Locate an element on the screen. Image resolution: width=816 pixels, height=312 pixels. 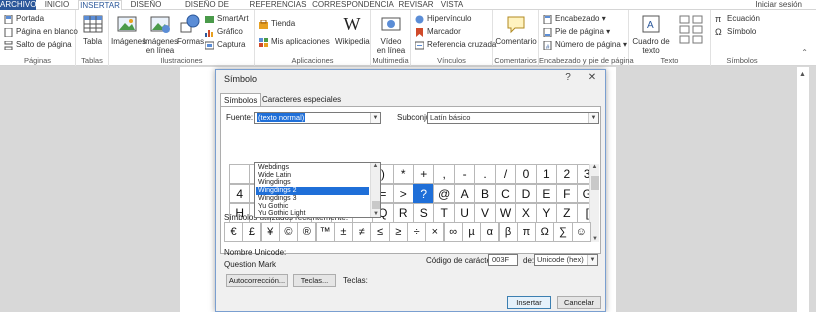
symbol-cell: Y is located at coordinates (546, 213).